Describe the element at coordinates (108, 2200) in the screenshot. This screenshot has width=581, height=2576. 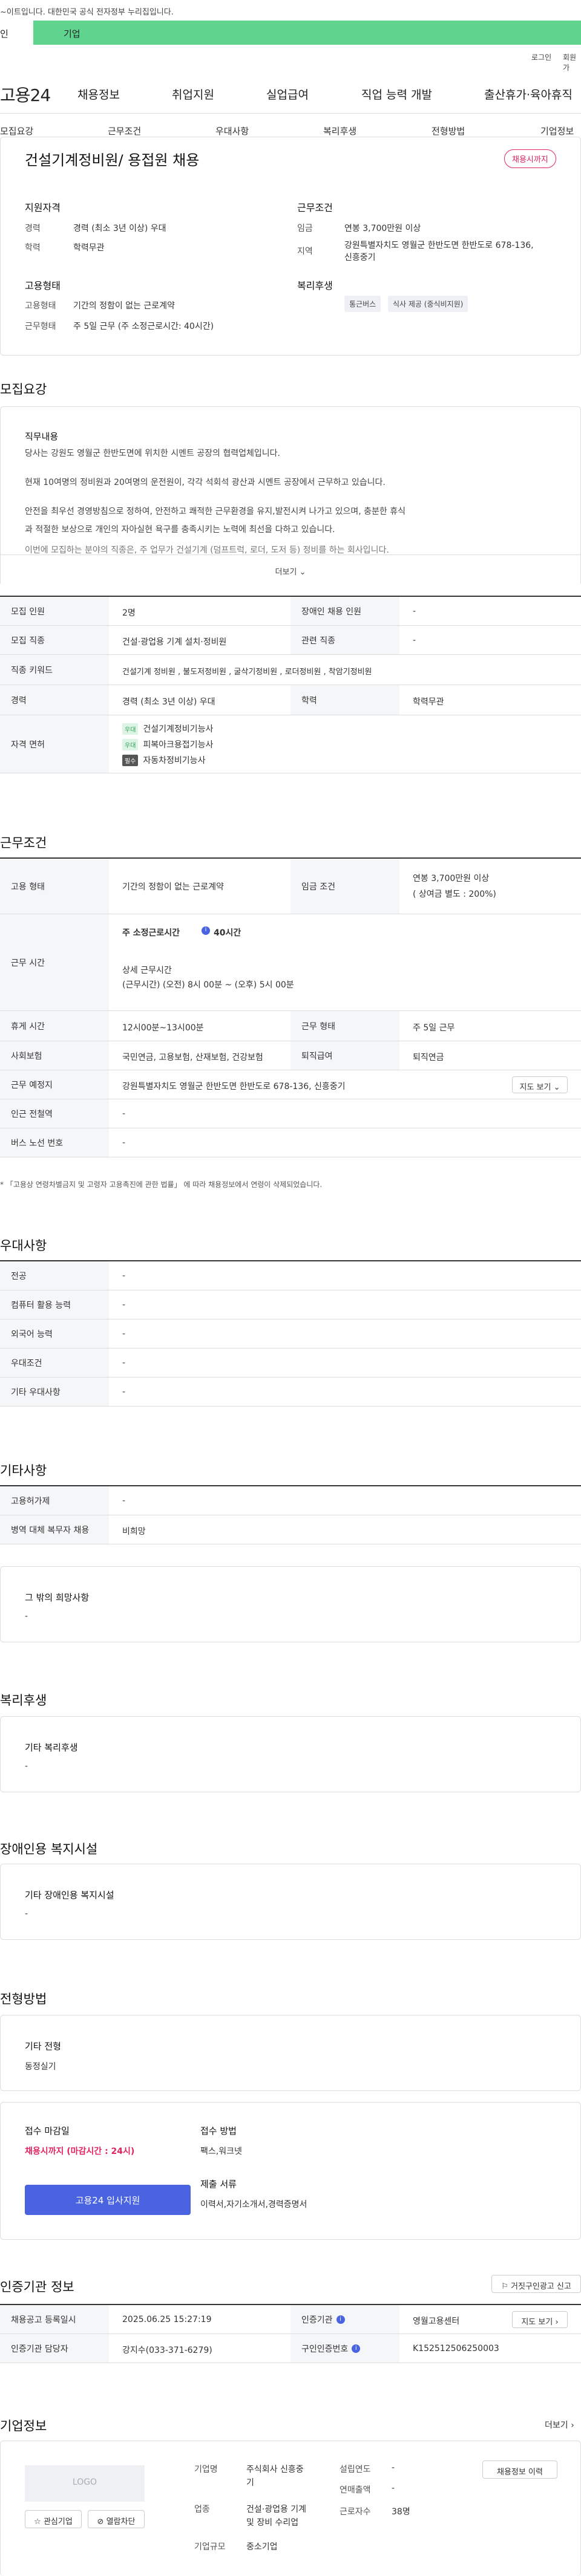
I see `apply-button: 고용24 입사지원` at that location.